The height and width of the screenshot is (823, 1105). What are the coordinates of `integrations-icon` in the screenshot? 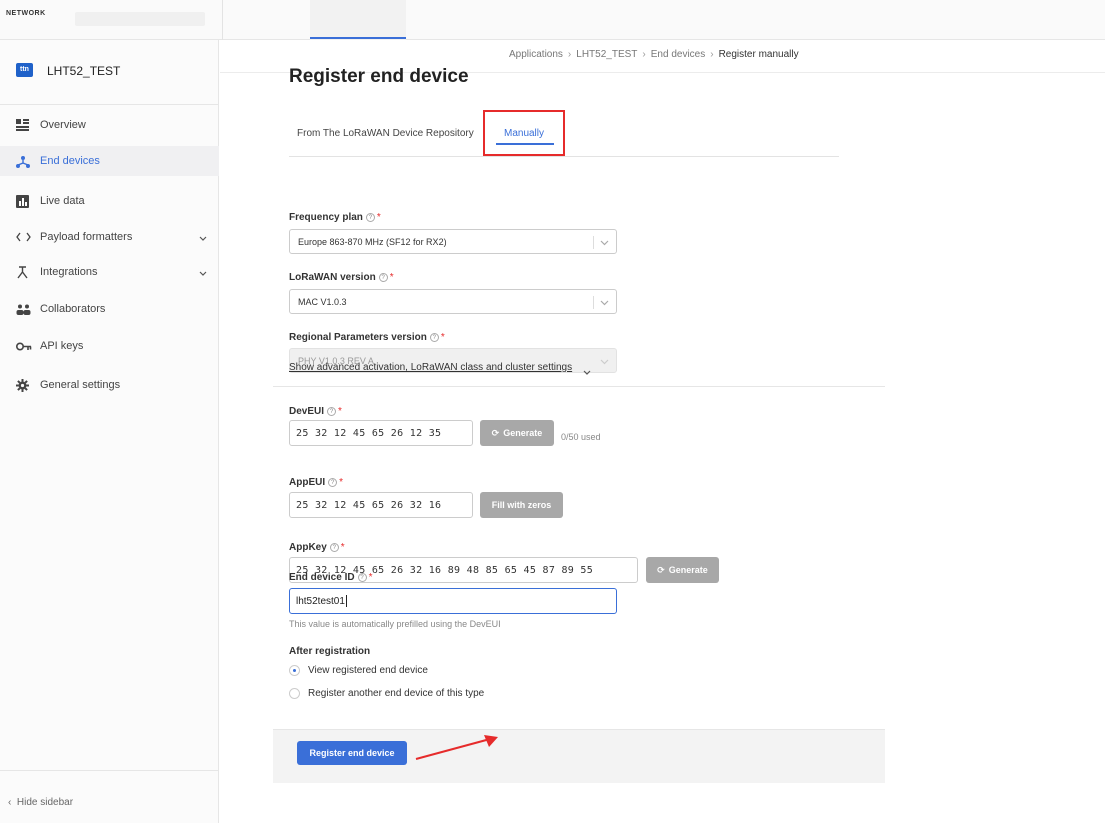 It's located at (20, 272).